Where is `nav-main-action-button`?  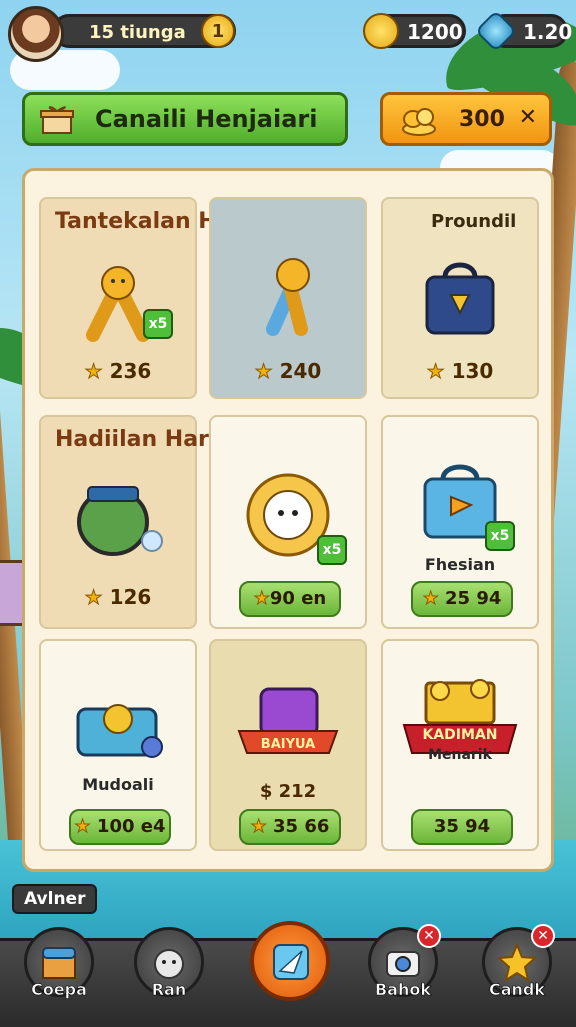
nav-main-action-button is located at coordinates (290, 961).